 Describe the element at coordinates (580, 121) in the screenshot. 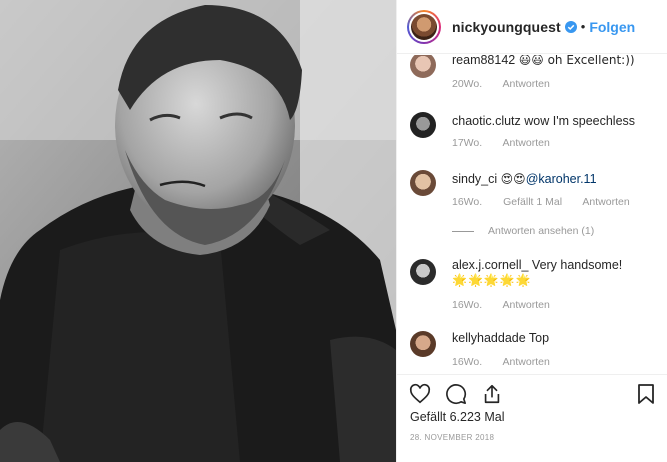

I see `comment-body: wow I'm speechless` at that location.